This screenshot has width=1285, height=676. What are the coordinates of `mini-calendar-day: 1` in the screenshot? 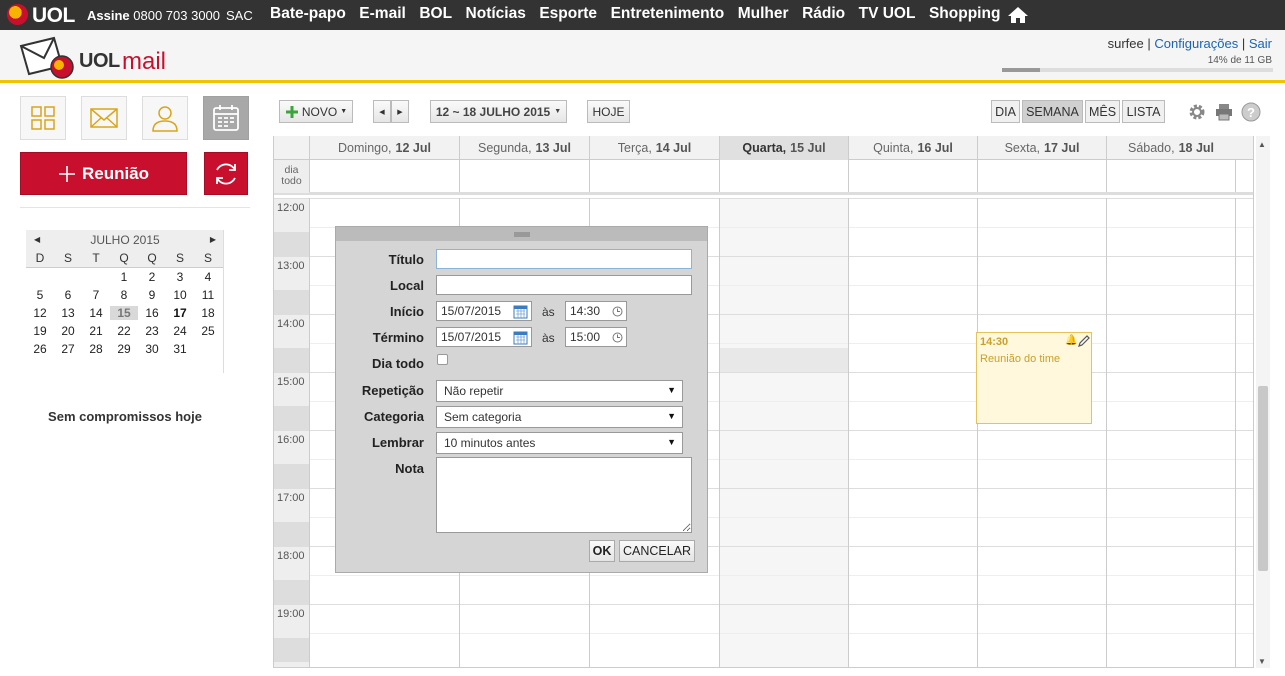 It's located at (124, 277).